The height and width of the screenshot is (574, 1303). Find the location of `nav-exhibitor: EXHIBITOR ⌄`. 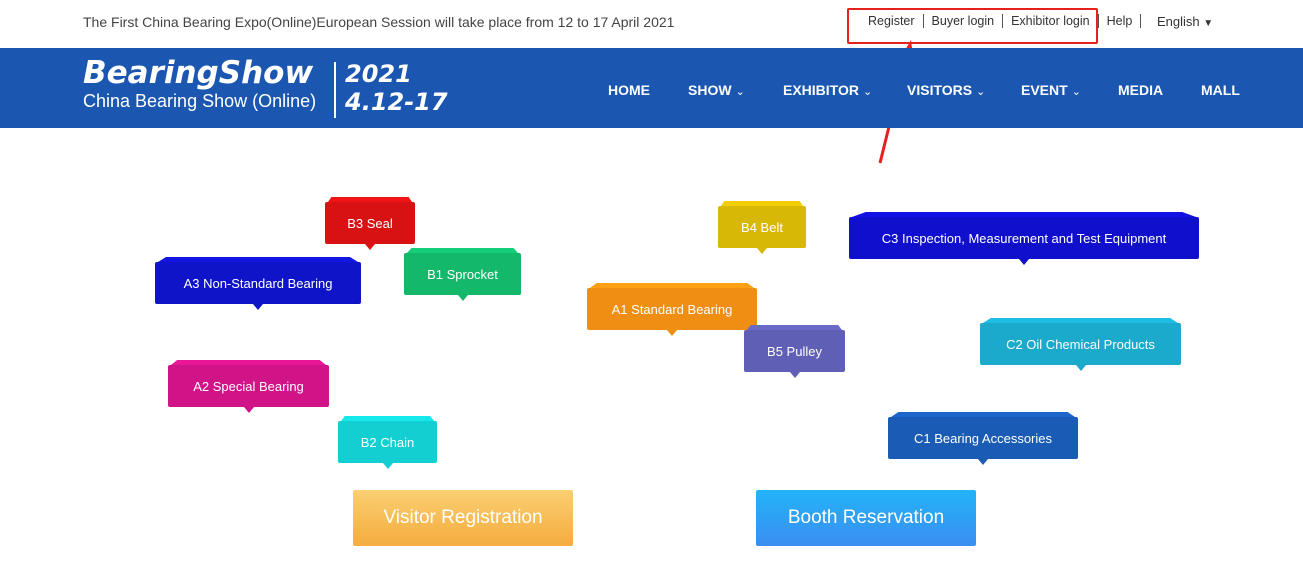

nav-exhibitor: EXHIBITOR ⌄ is located at coordinates (827, 90).